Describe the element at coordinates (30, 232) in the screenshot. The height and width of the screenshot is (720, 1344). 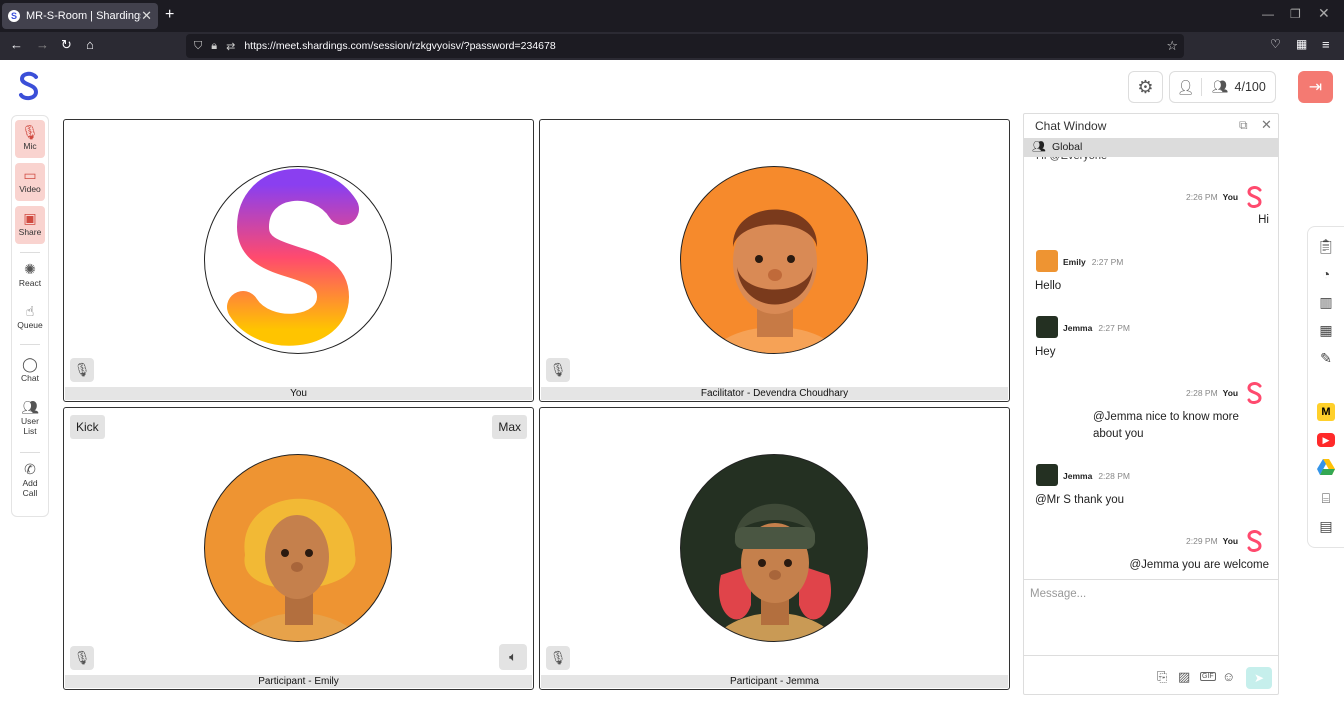
I see `share-label: Share` at that location.